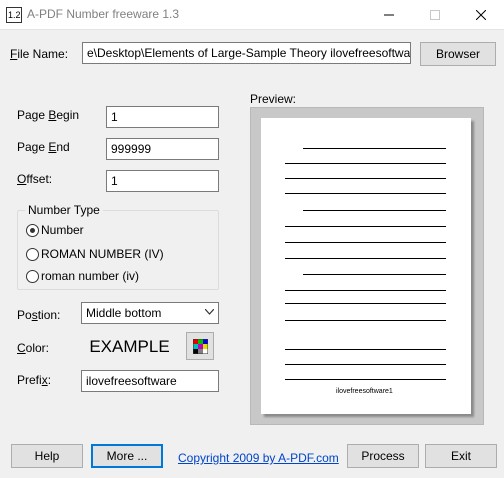 The image size is (504, 478). I want to click on position-select: Middle bottom, so click(150, 313).